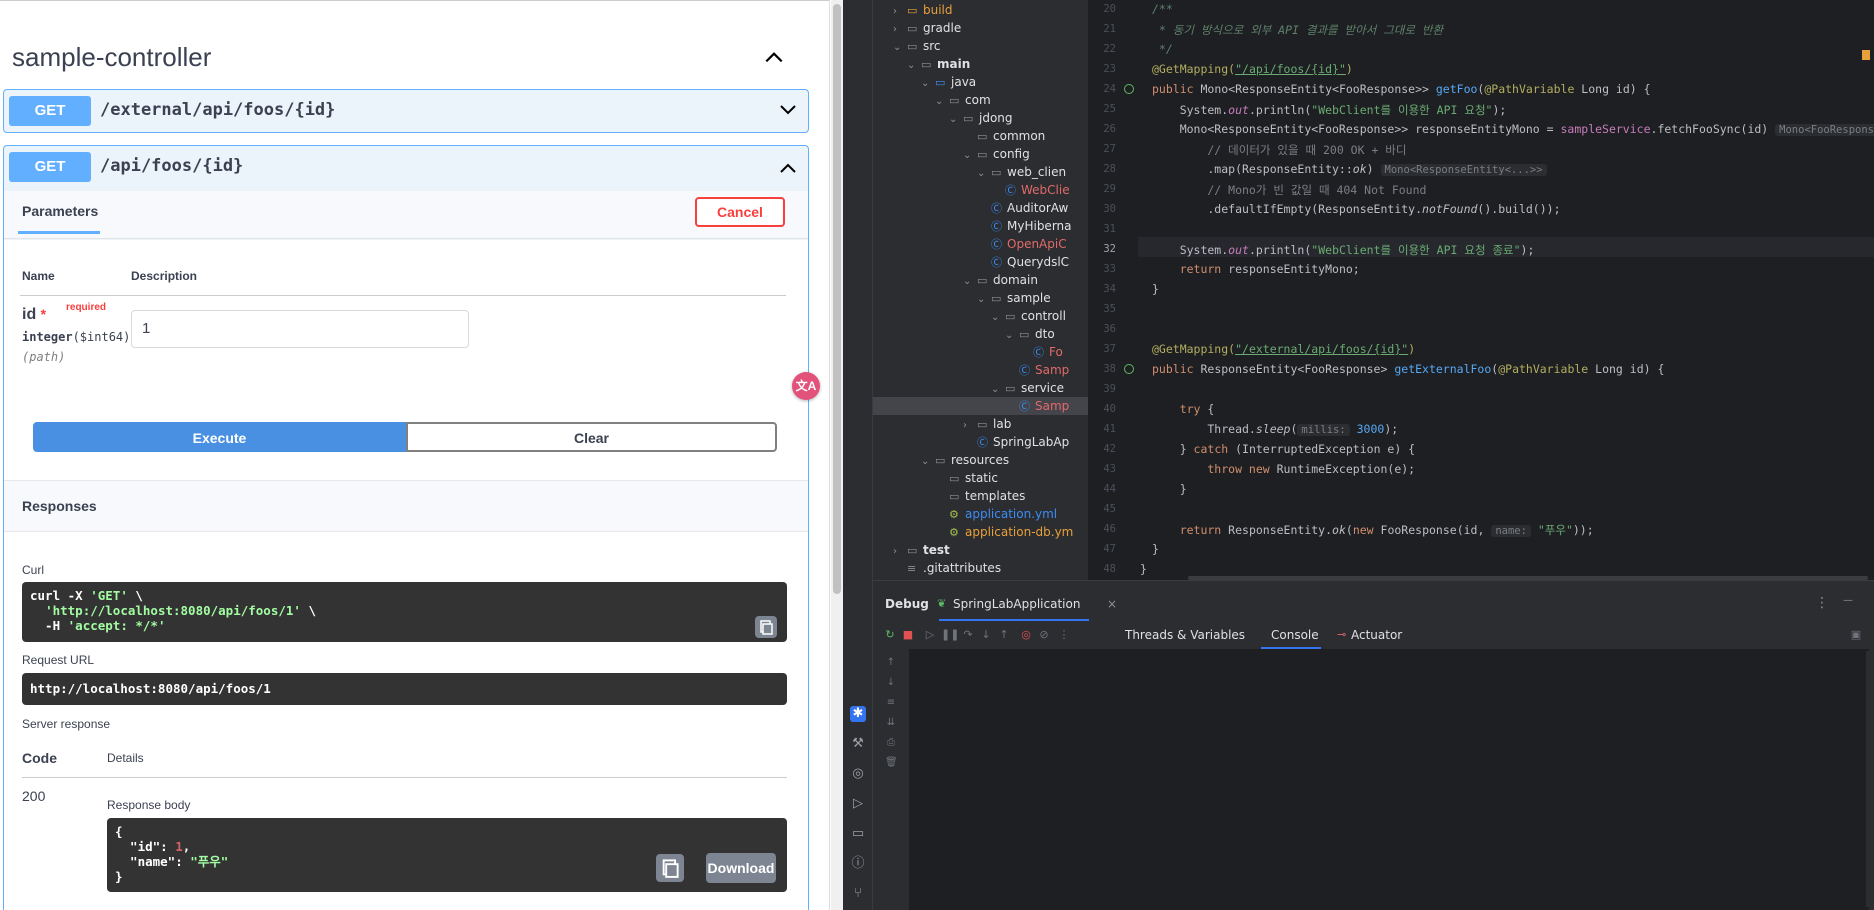 This screenshot has height=910, width=1874. What do you see at coordinates (1023, 442) in the screenshot?
I see `tree-item: Ⓒ SpringLabAp` at bounding box center [1023, 442].